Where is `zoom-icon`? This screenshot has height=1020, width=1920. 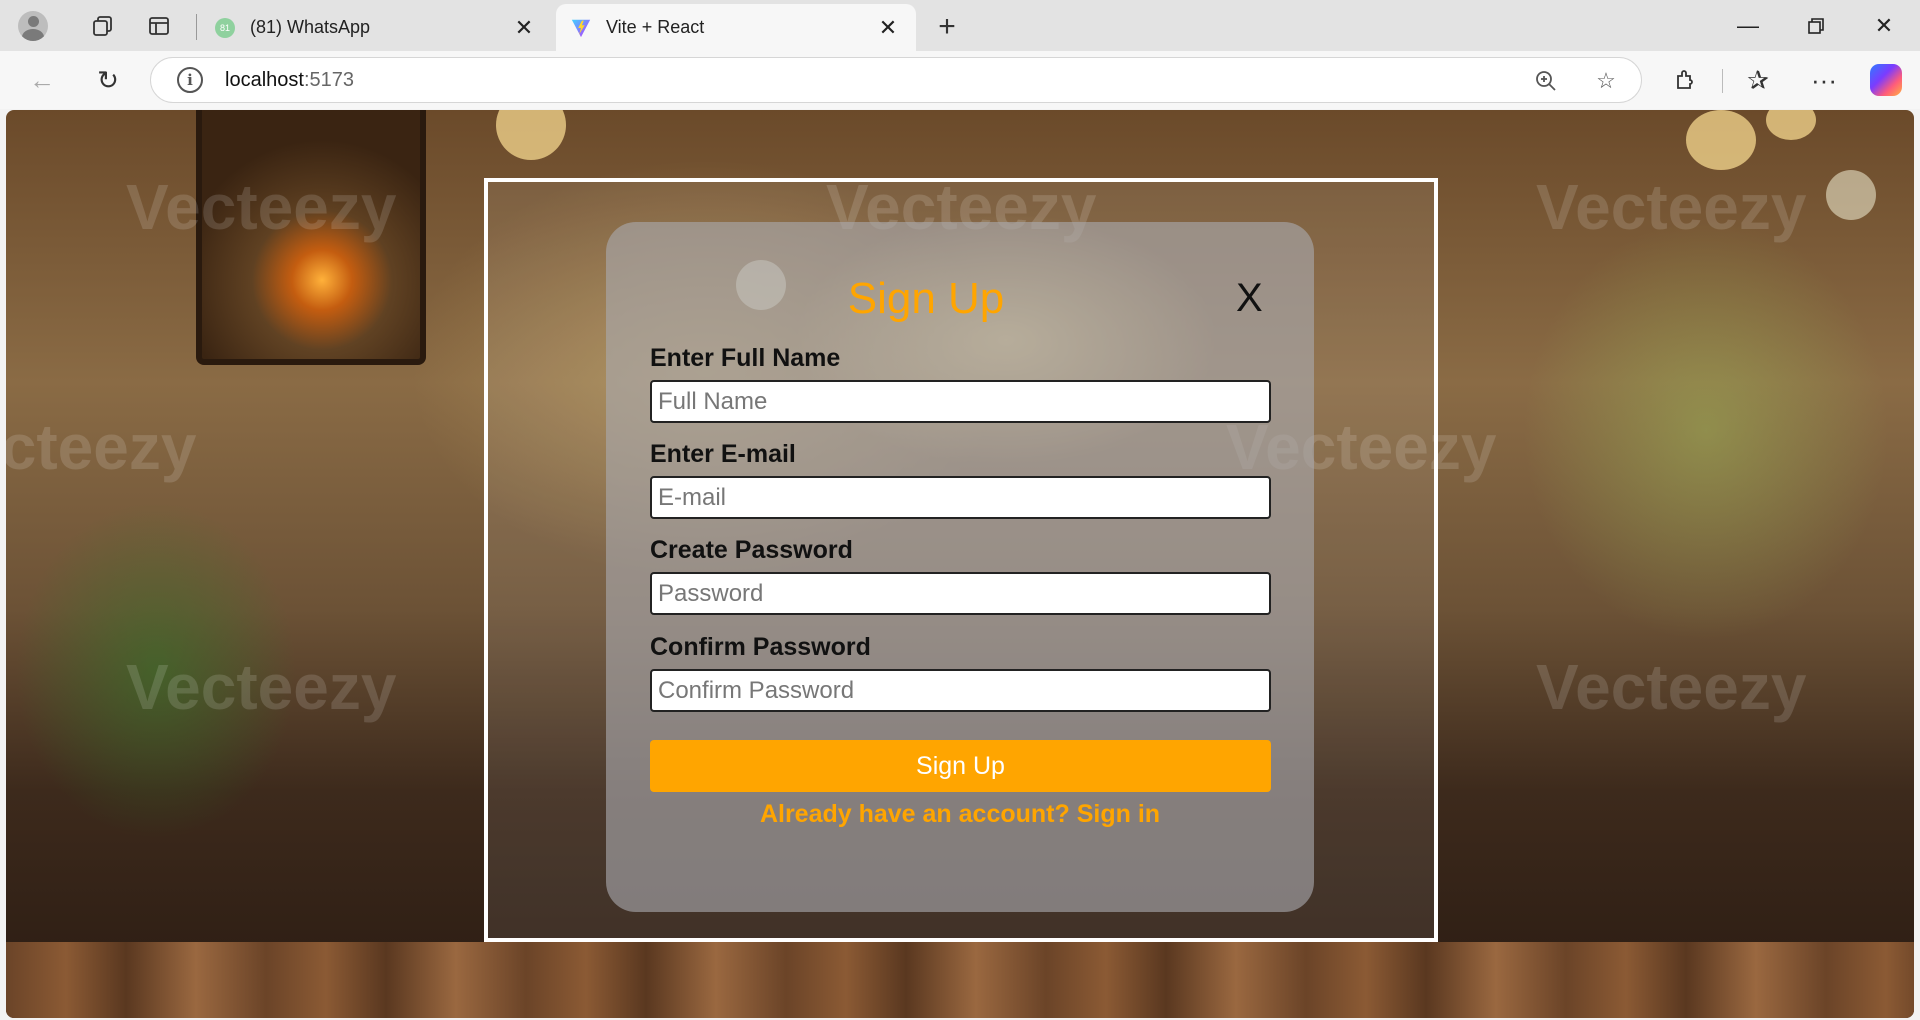
zoom-icon is located at coordinates (1546, 81).